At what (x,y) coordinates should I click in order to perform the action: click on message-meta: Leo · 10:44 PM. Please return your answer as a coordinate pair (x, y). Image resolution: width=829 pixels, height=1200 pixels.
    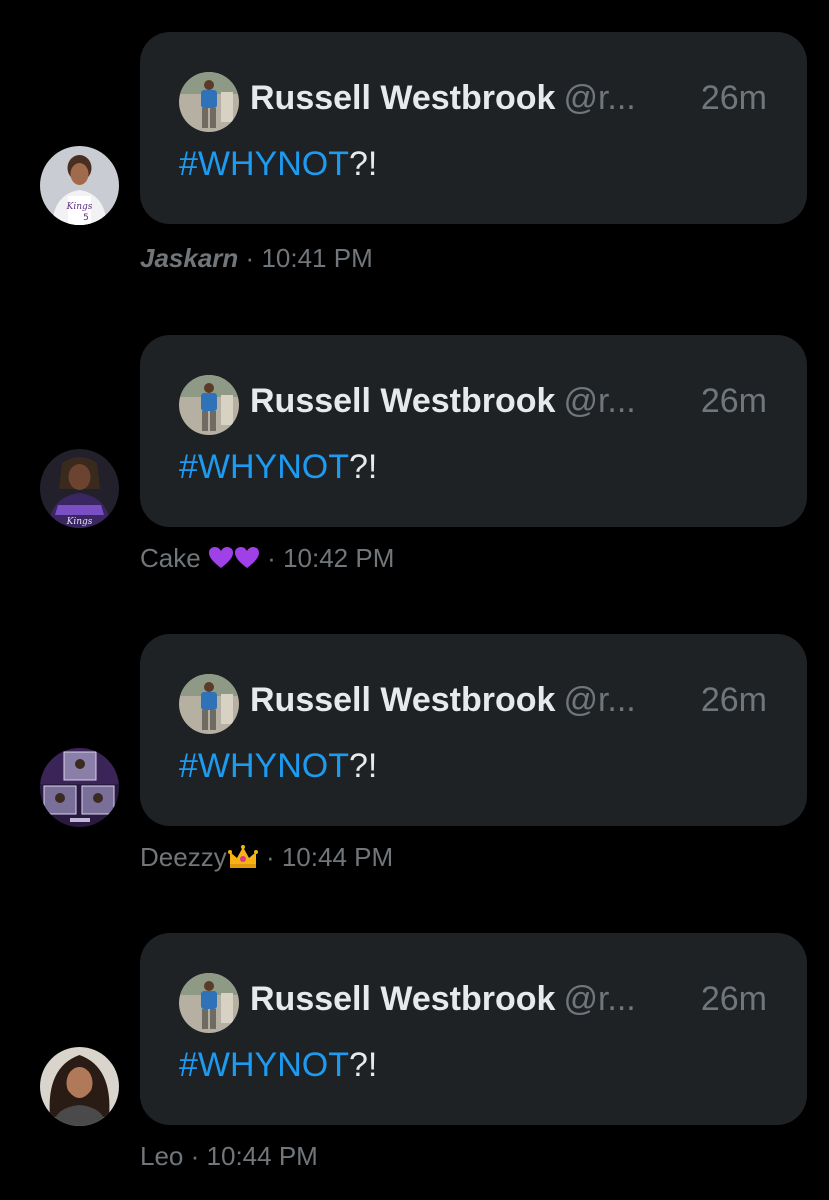
    Looking at the image, I should click on (229, 1156).